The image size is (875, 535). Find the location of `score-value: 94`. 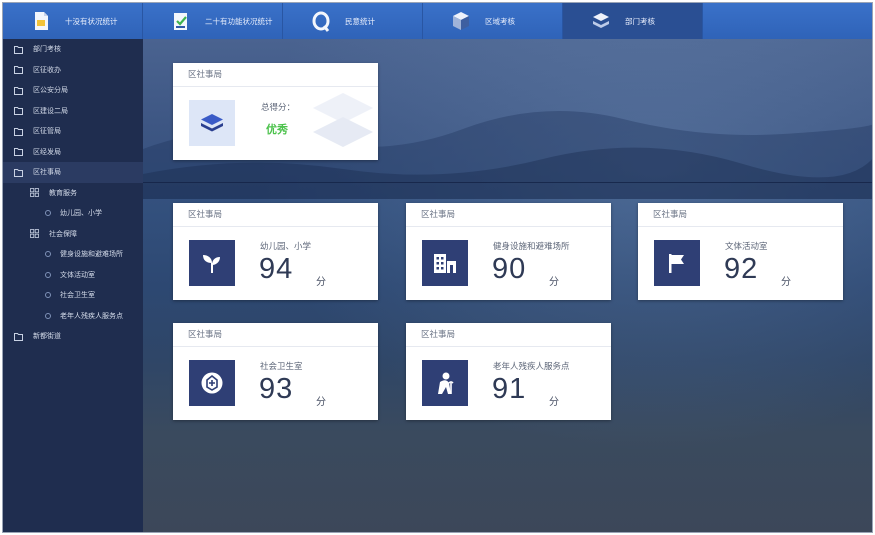

score-value: 94 is located at coordinates (276, 269).